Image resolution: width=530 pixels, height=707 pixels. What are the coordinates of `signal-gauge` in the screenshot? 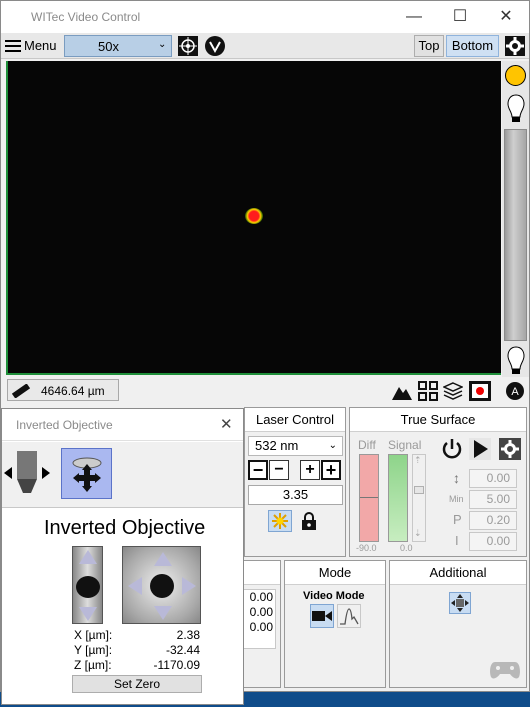 It's located at (398, 498).